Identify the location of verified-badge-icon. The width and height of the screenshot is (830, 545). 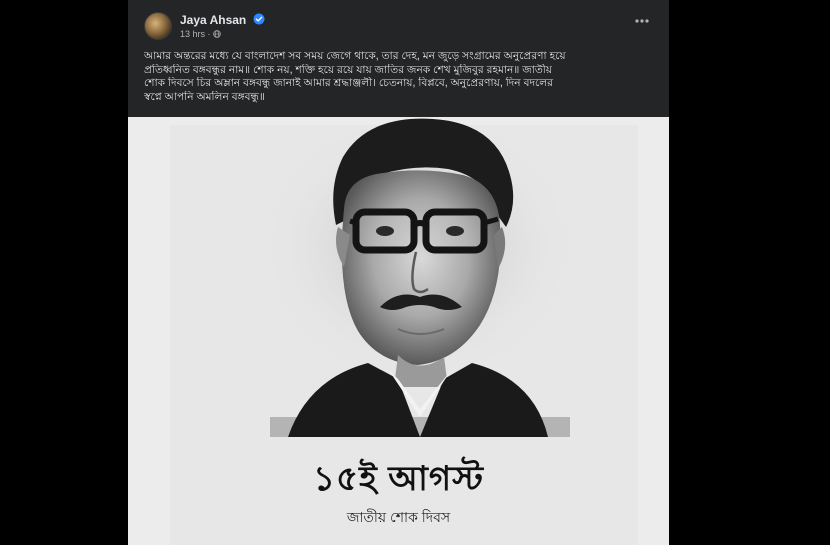
(259, 19).